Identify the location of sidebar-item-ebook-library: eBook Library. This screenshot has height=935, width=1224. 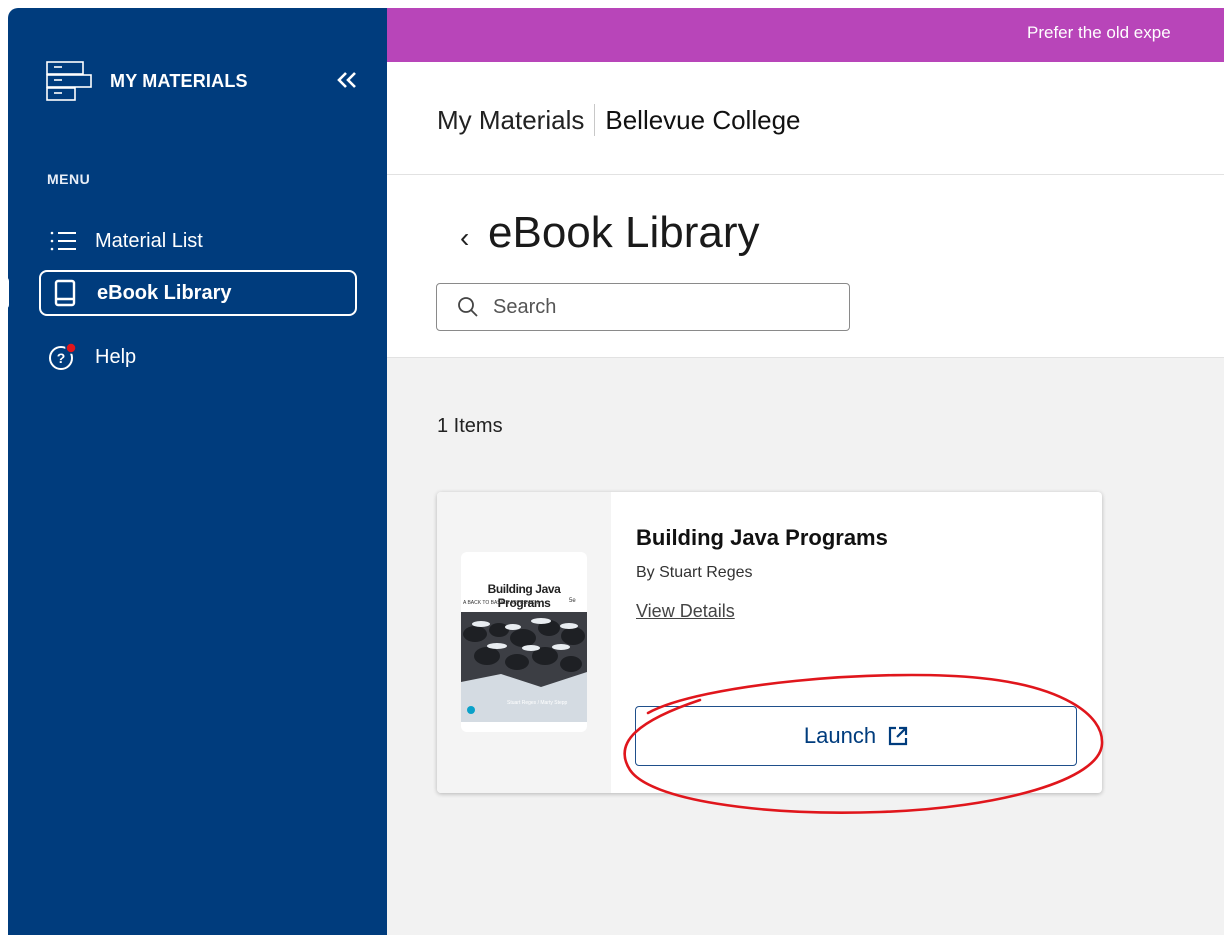
(198, 293).